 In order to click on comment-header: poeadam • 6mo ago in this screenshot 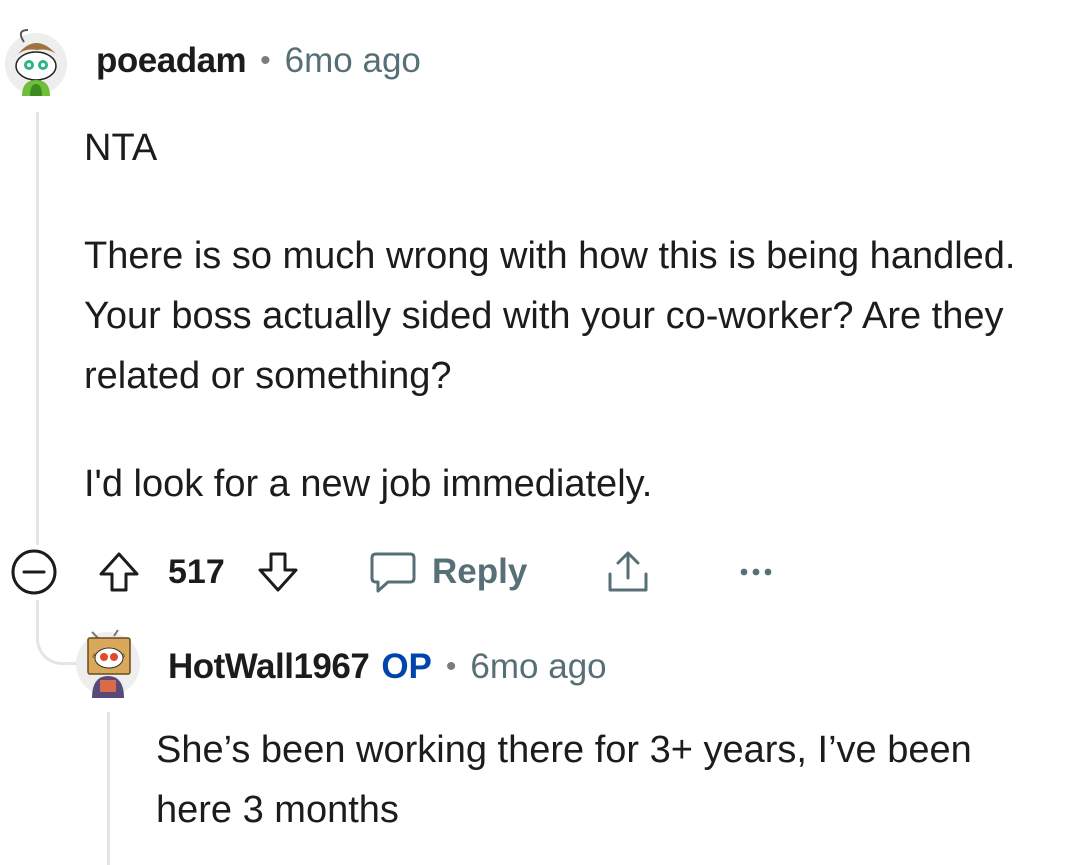, I will do `click(258, 61)`.